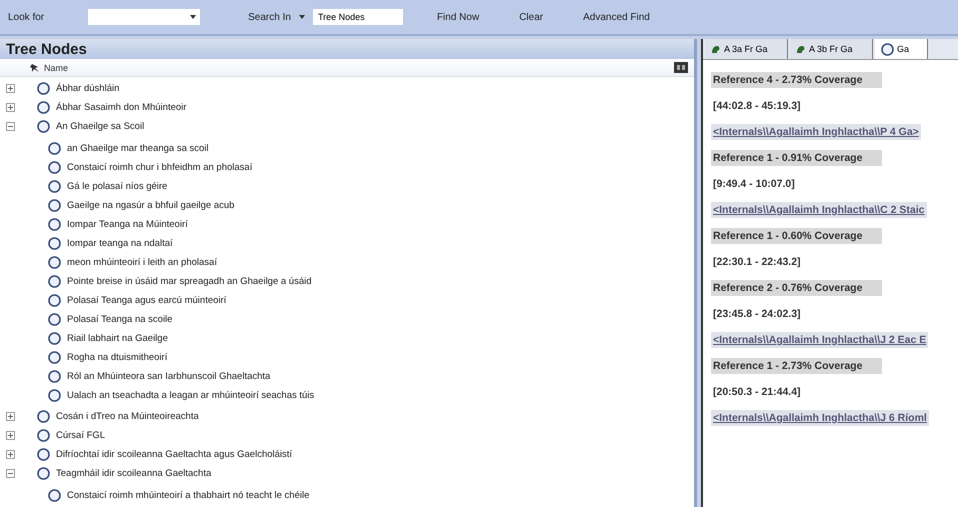 Image resolution: width=958 pixels, height=507 pixels. What do you see at coordinates (117, 186) in the screenshot?
I see `tree-node: Gá le polasaí níos géire` at bounding box center [117, 186].